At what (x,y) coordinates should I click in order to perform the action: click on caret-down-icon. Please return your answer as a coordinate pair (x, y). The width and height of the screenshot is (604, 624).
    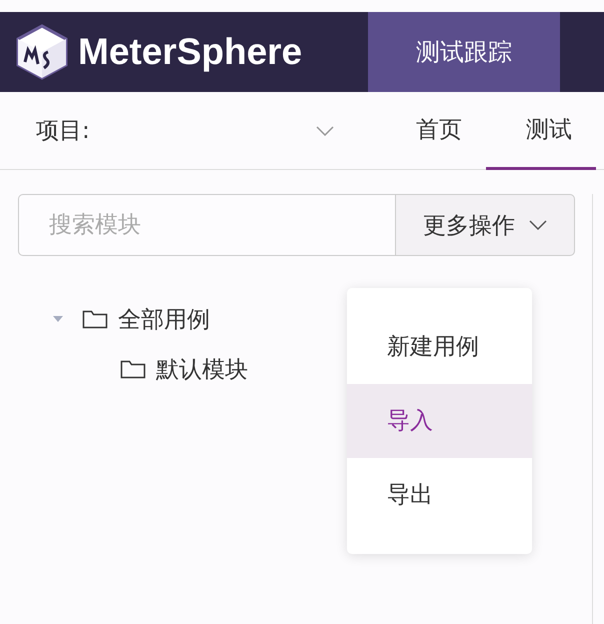
    Looking at the image, I should click on (58, 319).